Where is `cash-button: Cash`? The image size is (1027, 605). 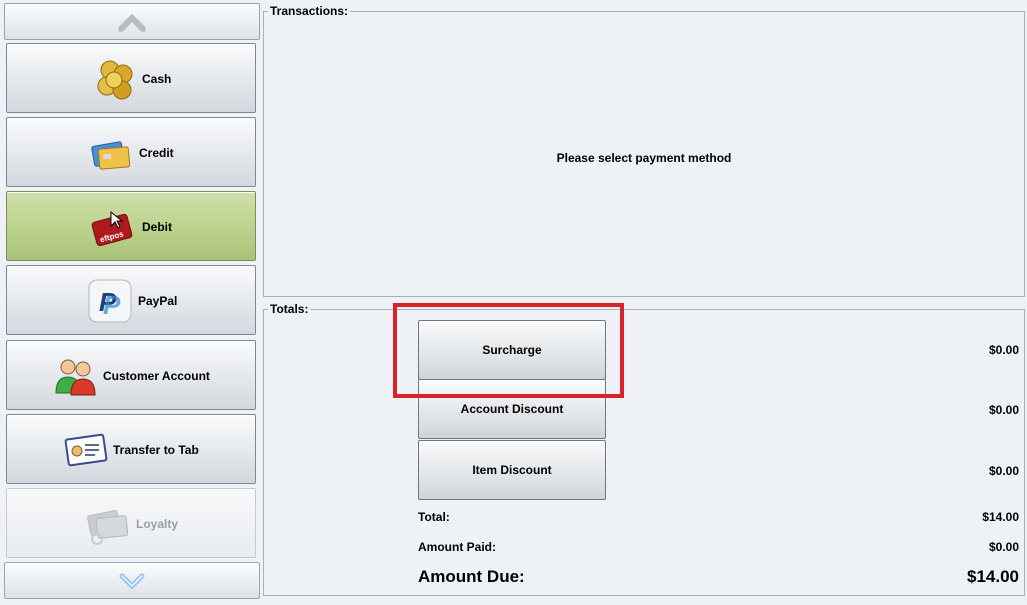
cash-button: Cash is located at coordinates (131, 78).